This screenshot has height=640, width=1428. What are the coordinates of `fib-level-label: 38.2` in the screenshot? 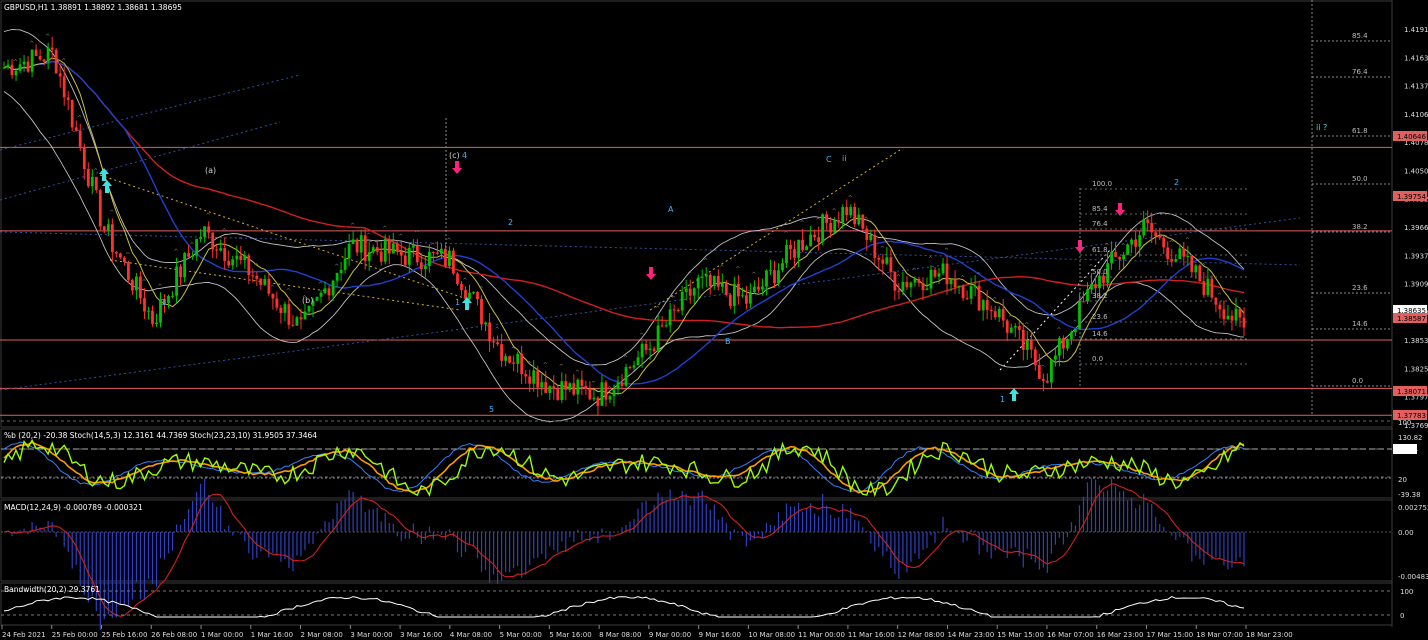 It's located at (1100, 296).